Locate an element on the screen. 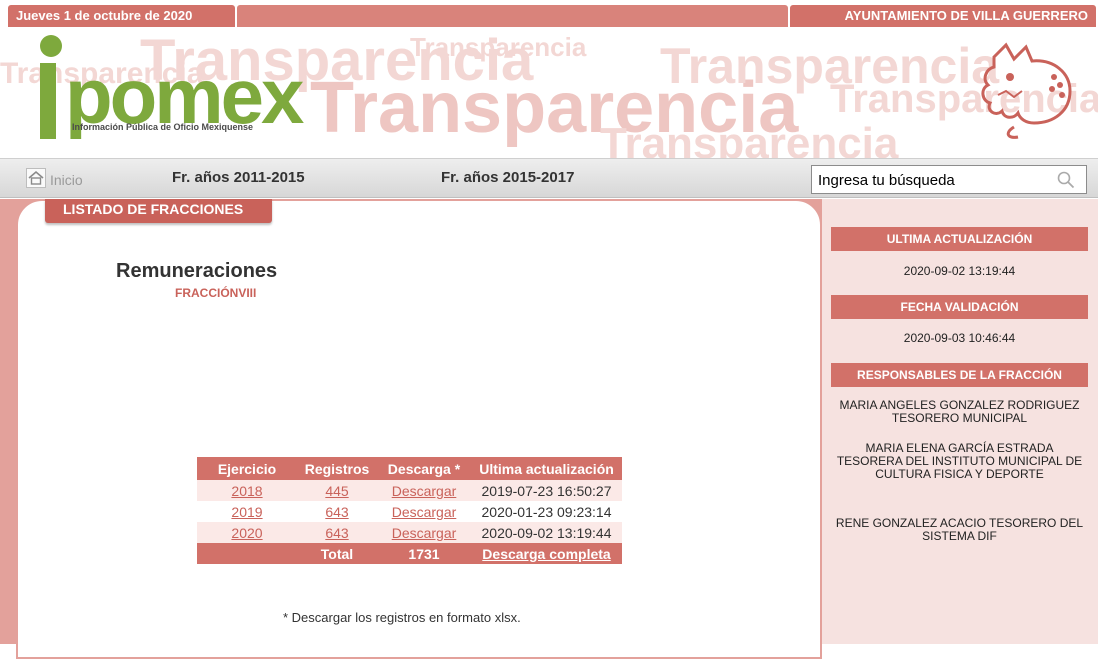  table-row: 2020 643 Descargar 2020-09-02 13:19:44 is located at coordinates (409, 532).